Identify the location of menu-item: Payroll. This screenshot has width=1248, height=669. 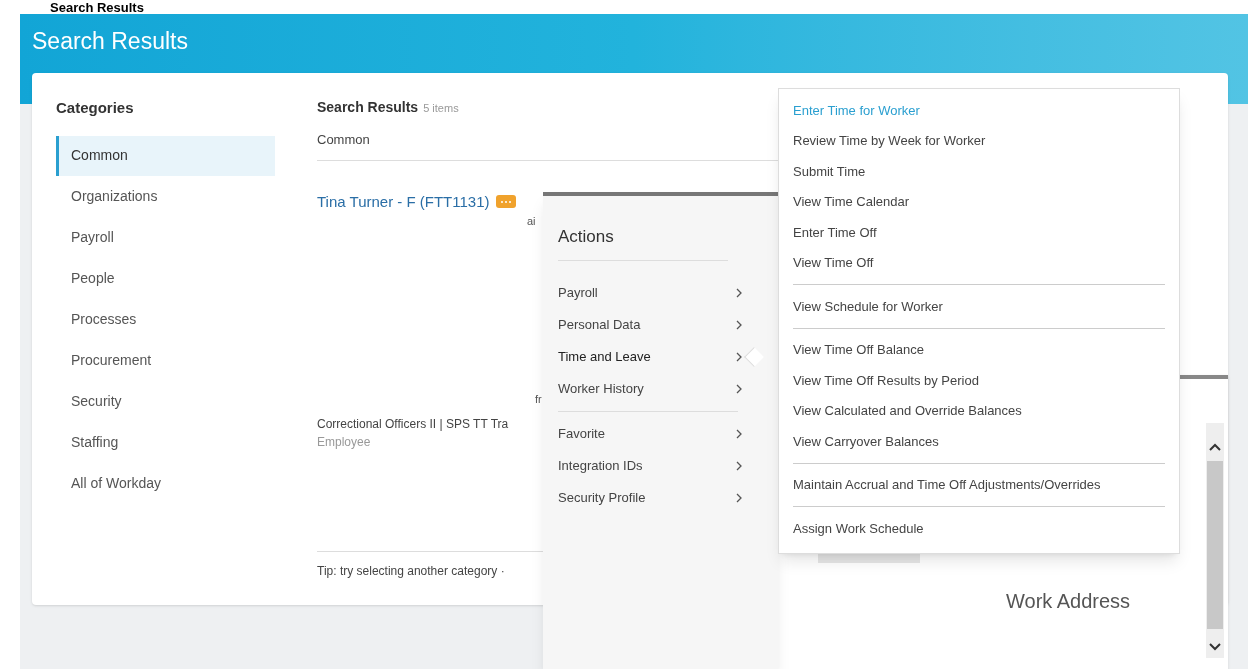
(650, 292).